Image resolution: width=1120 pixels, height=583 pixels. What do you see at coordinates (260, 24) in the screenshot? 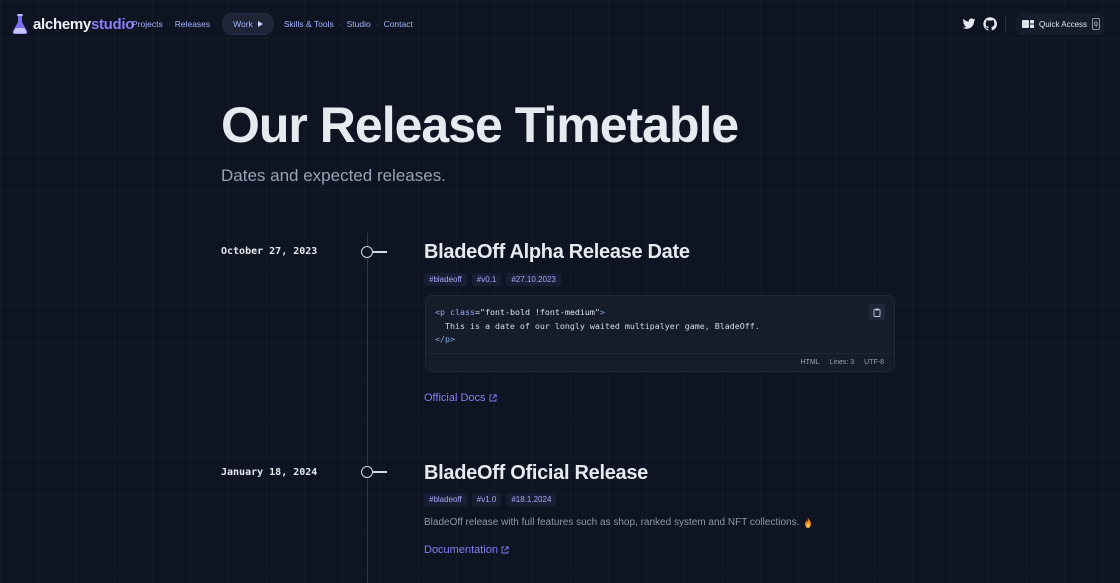
I see `play-icon` at bounding box center [260, 24].